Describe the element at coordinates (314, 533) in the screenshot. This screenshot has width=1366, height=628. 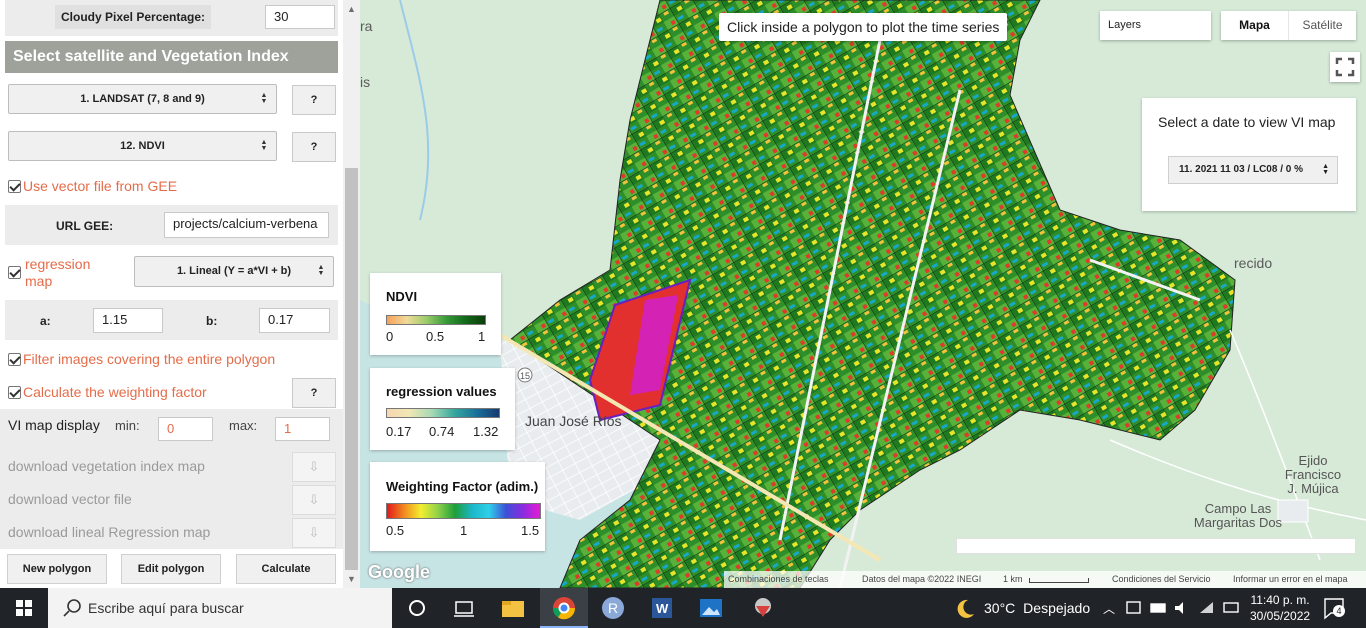
I see `download-regression-button: ⇩` at that location.